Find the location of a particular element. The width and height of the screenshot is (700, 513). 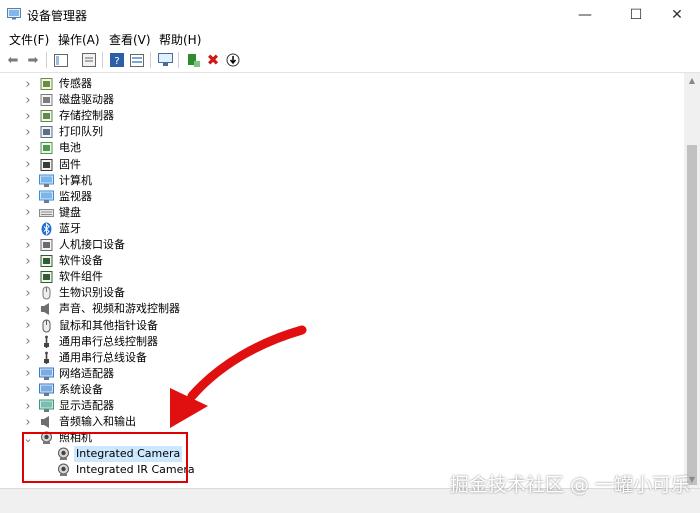

device-category: › 通用串行总线控制器 is located at coordinates (342, 342).